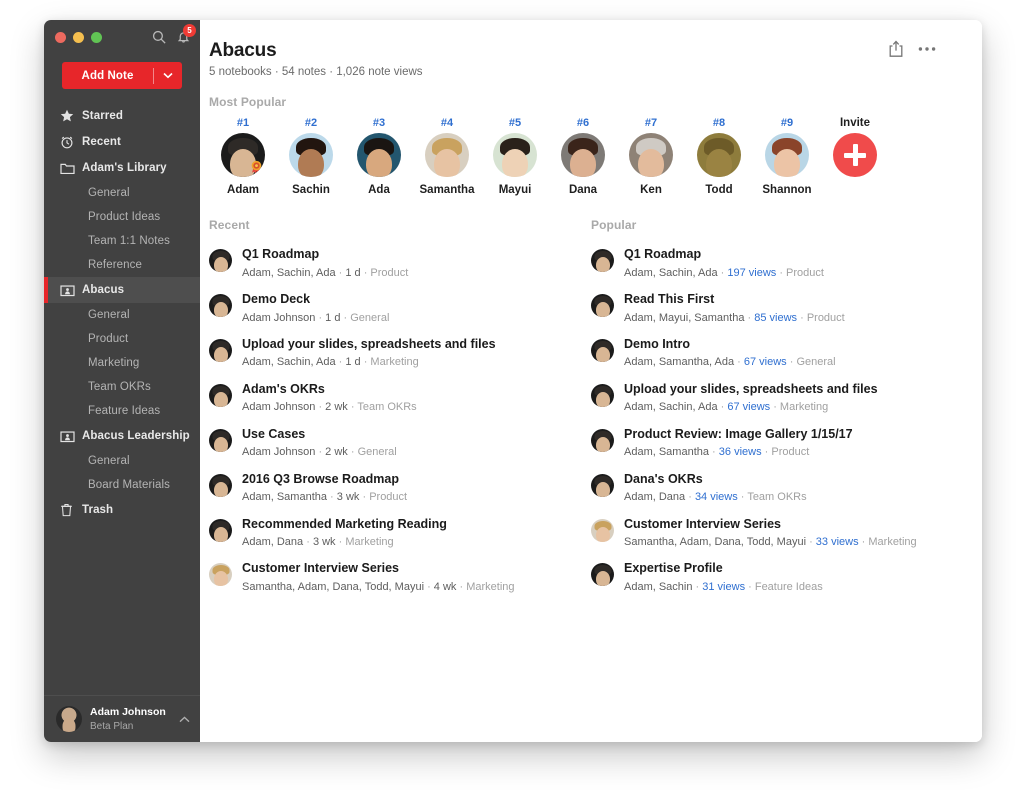  I want to click on sidebar-item-abacus: Abacus, so click(122, 290).